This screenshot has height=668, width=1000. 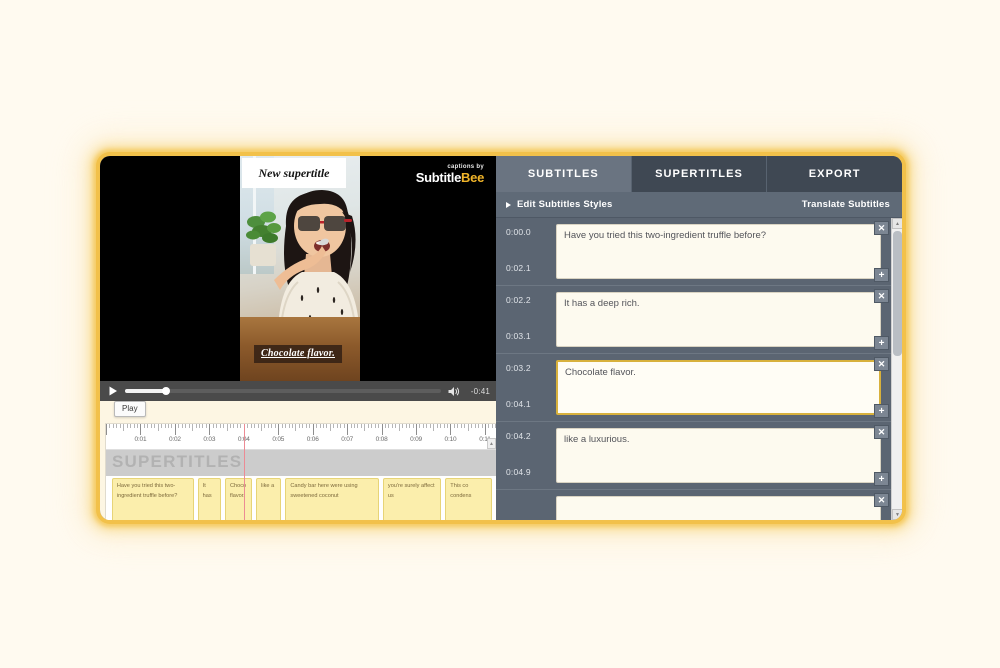 I want to click on tab-supertitles: SUPERTITLES, so click(x=699, y=174).